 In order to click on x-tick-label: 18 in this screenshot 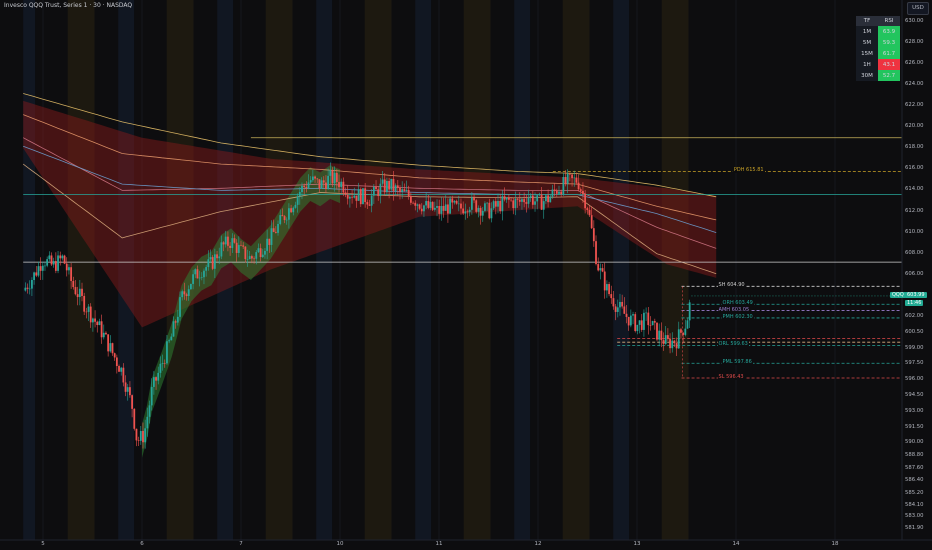, I will do `click(835, 544)`.